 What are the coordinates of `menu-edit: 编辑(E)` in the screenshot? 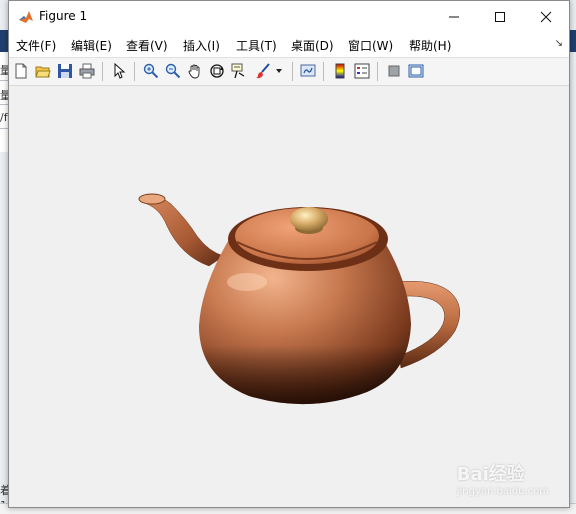 It's located at (91, 45).